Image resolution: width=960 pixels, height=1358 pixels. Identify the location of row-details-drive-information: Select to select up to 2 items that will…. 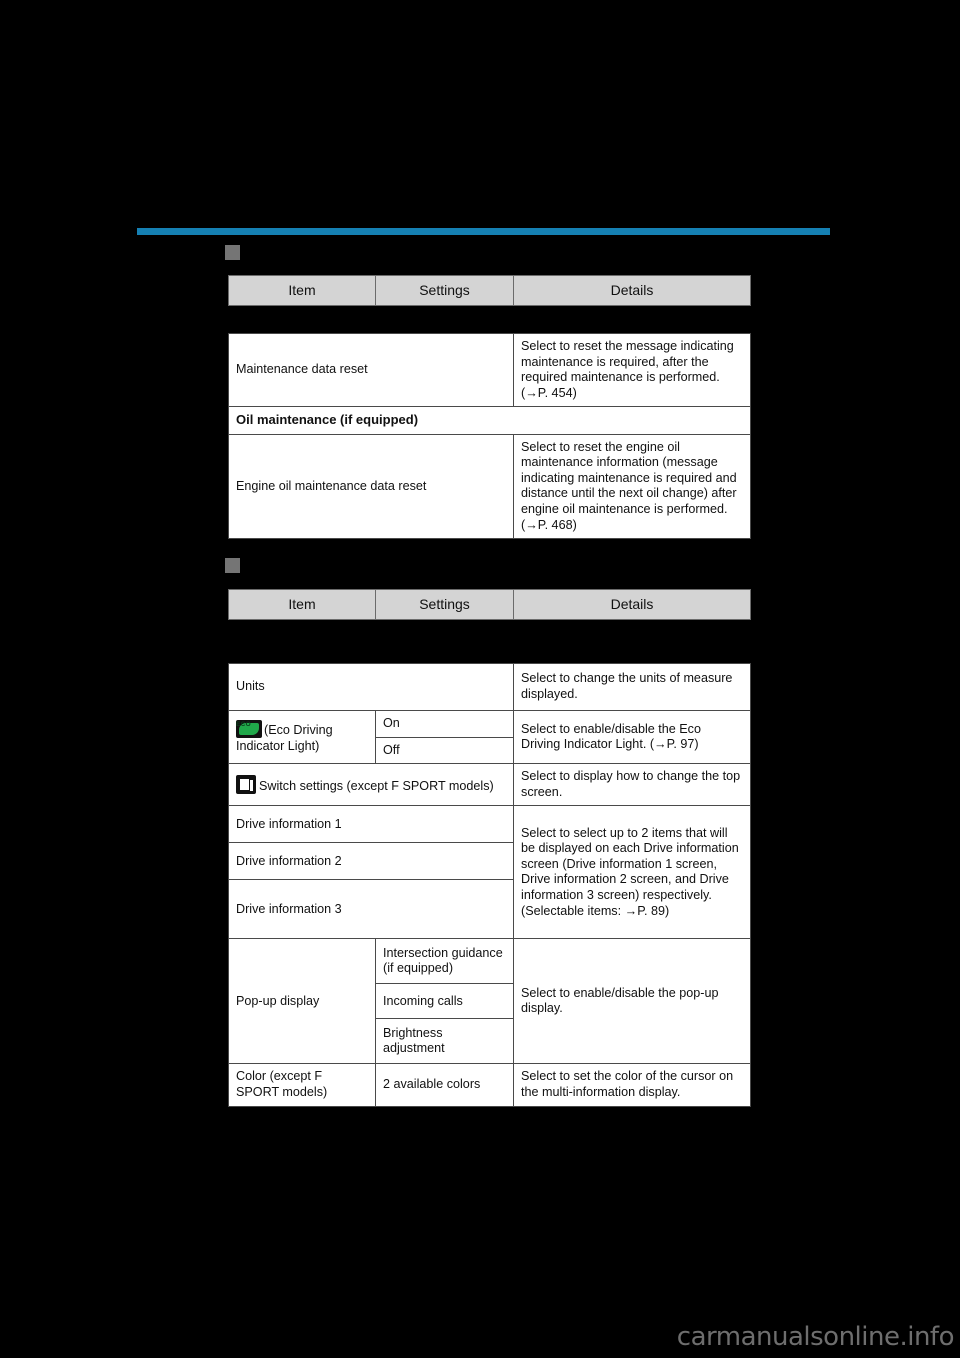
(632, 872).